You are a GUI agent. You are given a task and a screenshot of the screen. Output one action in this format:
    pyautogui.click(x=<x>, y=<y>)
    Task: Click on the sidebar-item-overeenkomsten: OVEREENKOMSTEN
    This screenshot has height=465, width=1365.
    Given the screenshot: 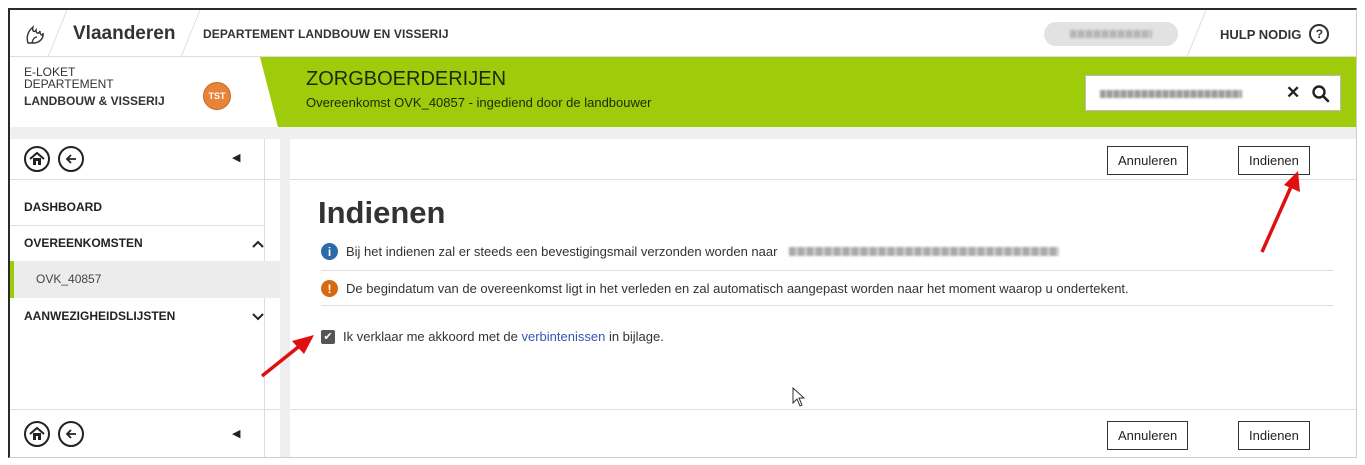 What is the action you would take?
    pyautogui.click(x=137, y=243)
    